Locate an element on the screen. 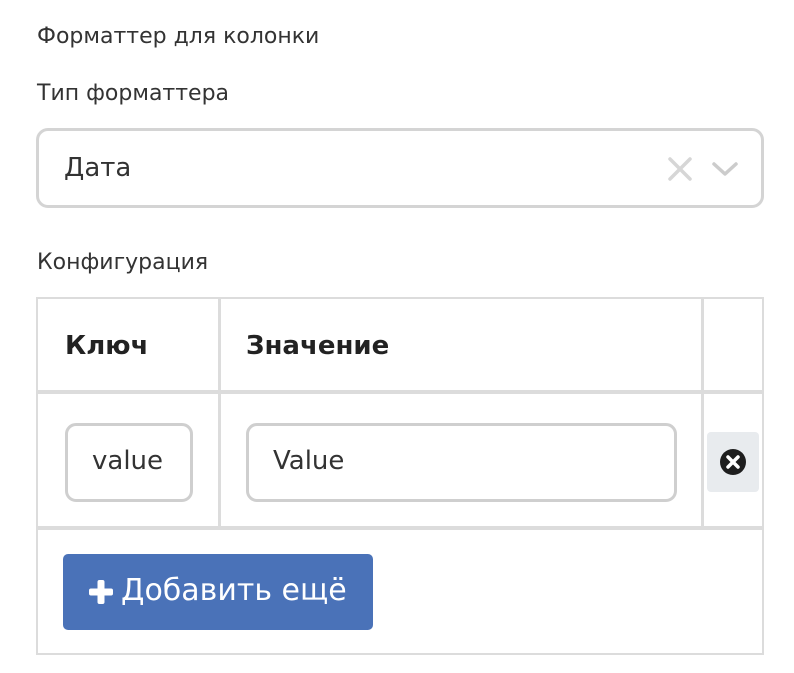 This screenshot has width=794, height=673. x-icon is located at coordinates (680, 169).